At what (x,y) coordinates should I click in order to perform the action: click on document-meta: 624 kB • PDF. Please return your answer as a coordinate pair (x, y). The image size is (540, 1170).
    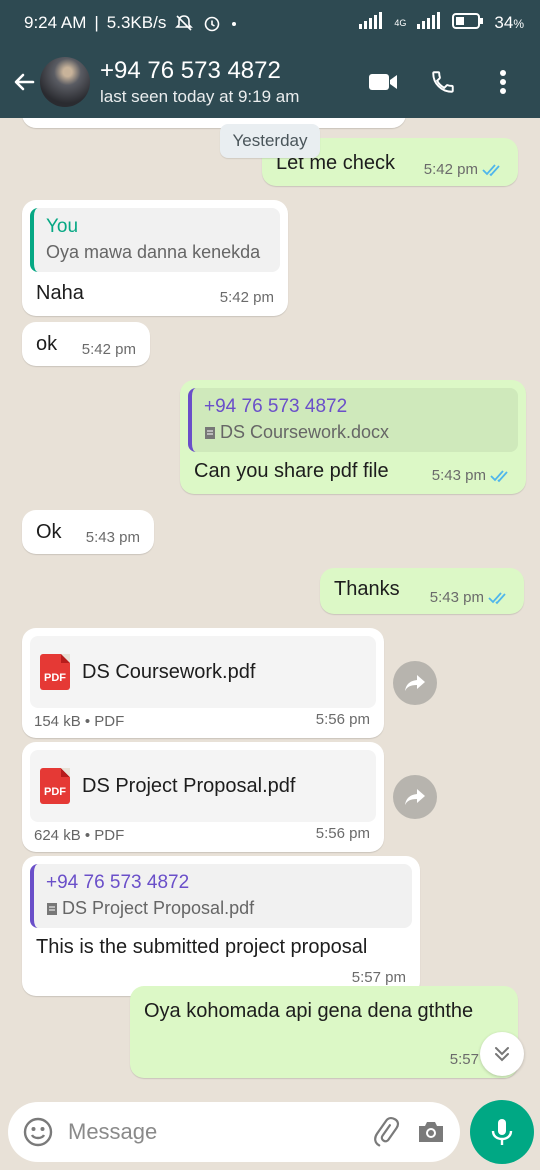
    Looking at the image, I should click on (79, 835).